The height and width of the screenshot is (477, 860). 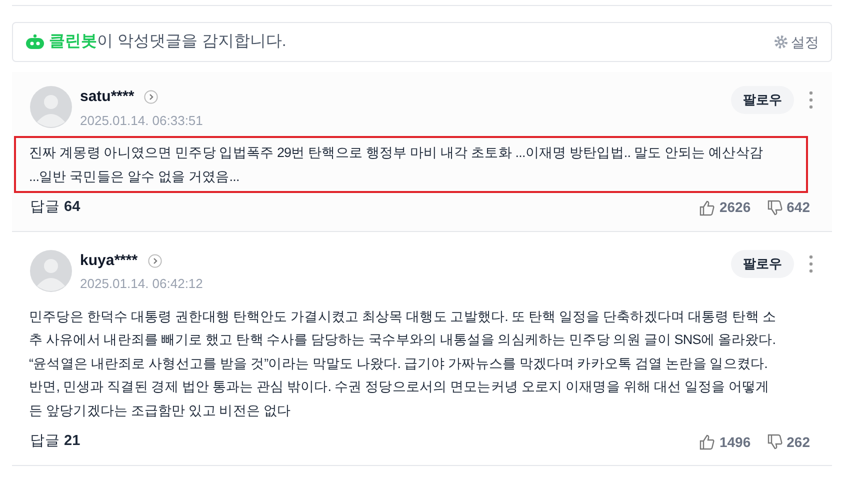 What do you see at coordinates (781, 42) in the screenshot?
I see `settings-icon` at bounding box center [781, 42].